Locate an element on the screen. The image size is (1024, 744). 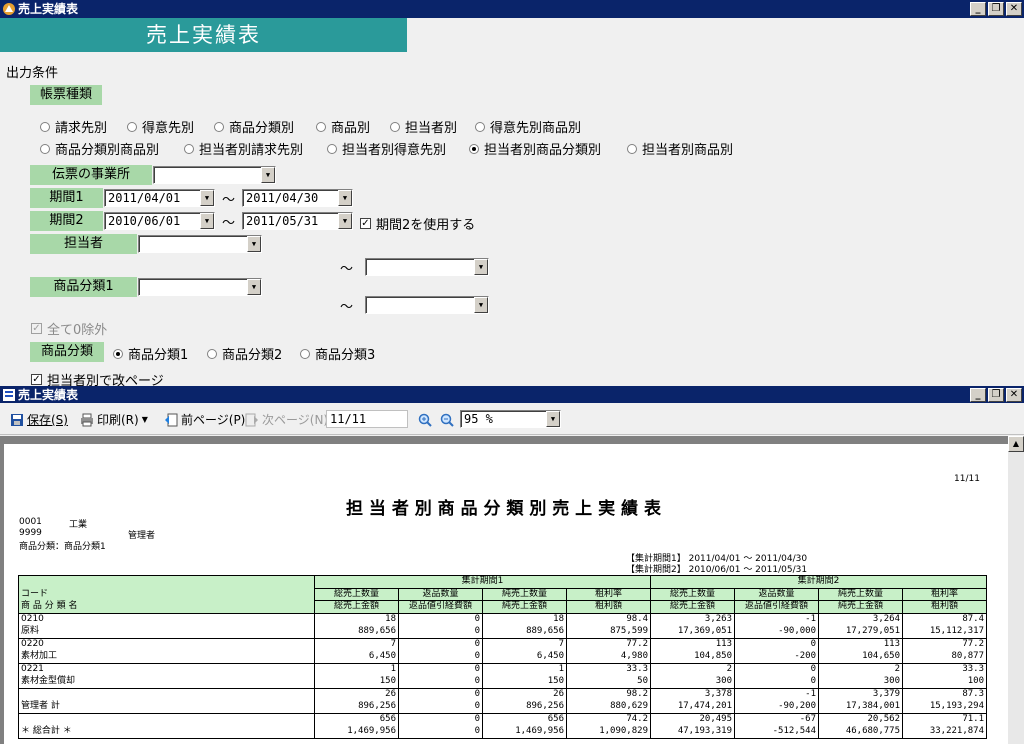
cell-value: 74.2 is located at coordinates (608, 719).